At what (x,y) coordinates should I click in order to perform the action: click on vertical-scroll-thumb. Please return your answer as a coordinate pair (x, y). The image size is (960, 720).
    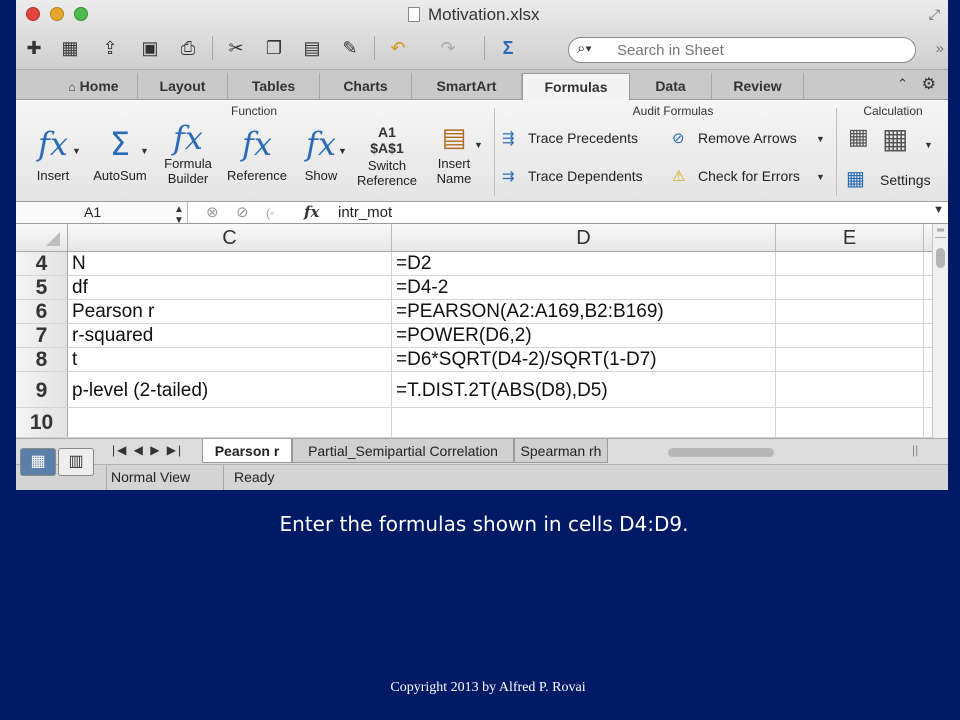
    Looking at the image, I should click on (940, 258).